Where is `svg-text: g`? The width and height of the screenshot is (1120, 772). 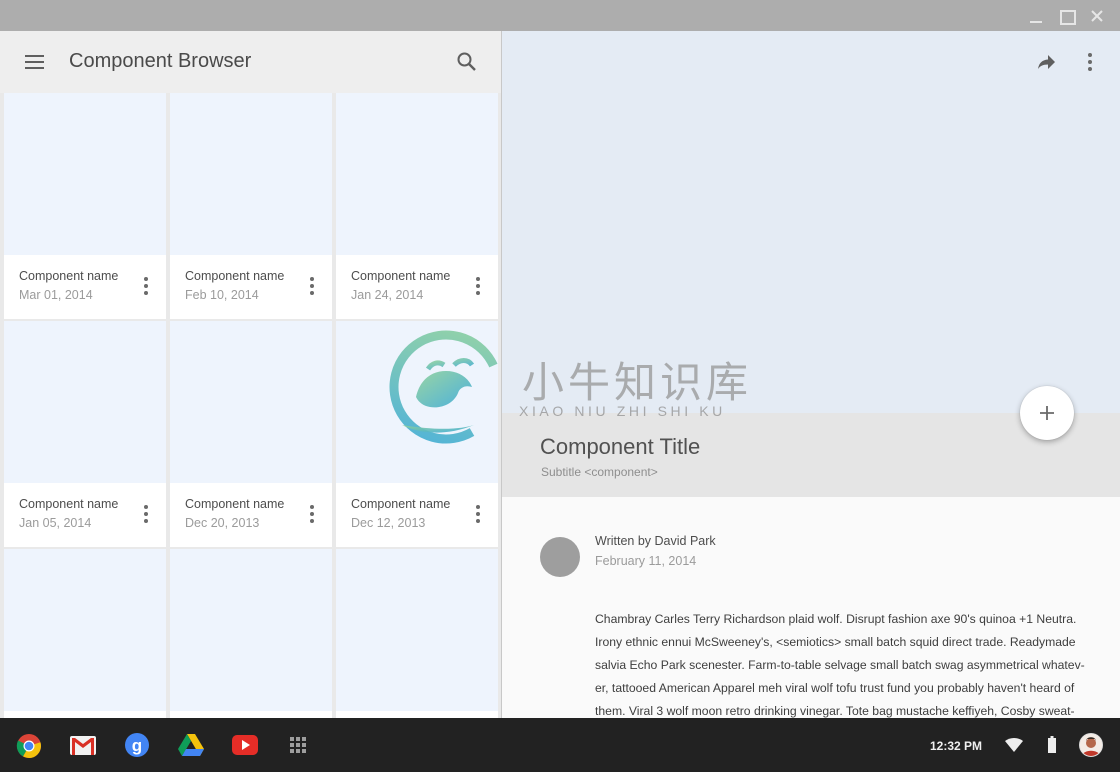 svg-text: g is located at coordinates (137, 745).